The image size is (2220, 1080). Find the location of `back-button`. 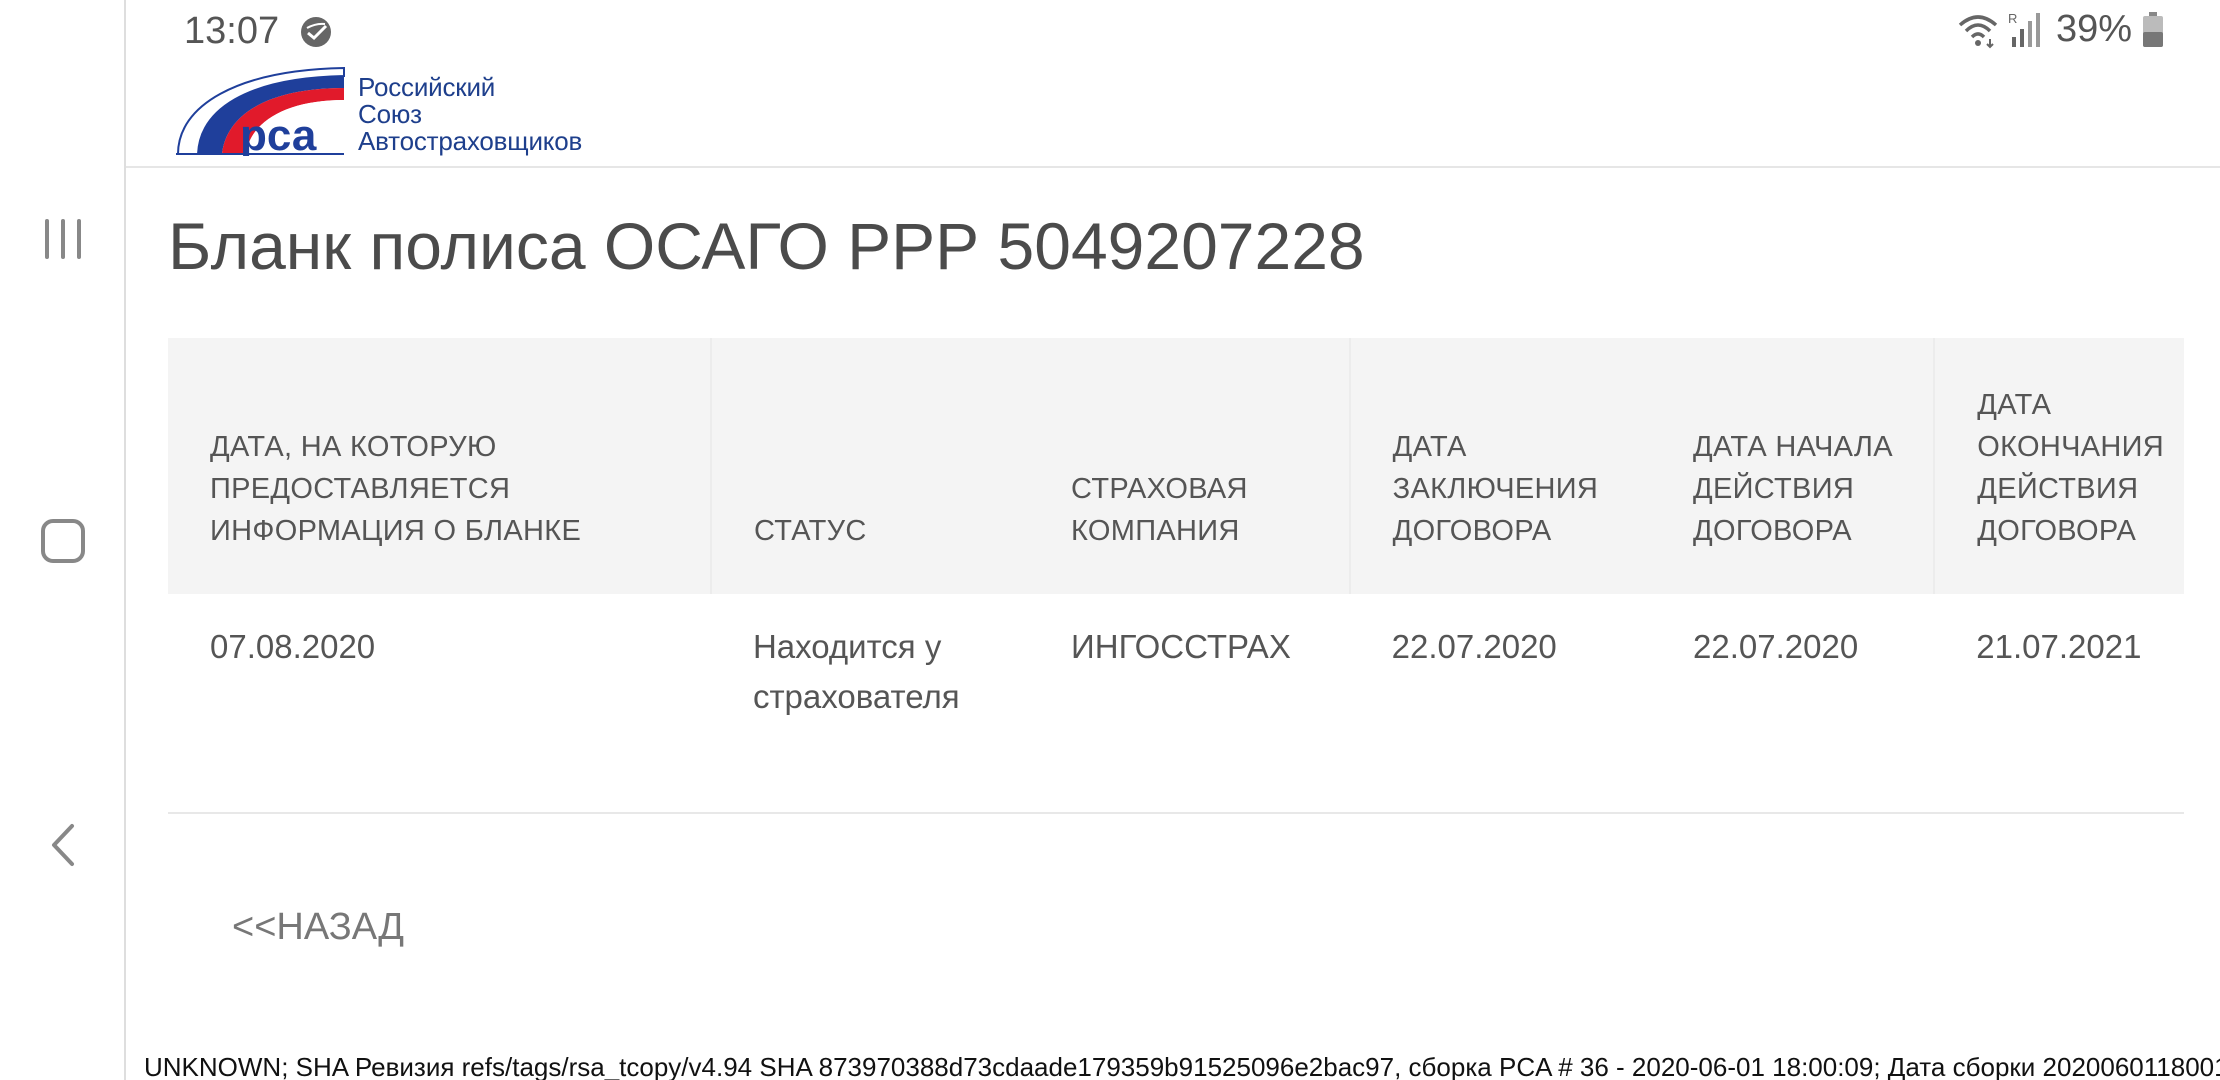

back-button is located at coordinates (63, 845).